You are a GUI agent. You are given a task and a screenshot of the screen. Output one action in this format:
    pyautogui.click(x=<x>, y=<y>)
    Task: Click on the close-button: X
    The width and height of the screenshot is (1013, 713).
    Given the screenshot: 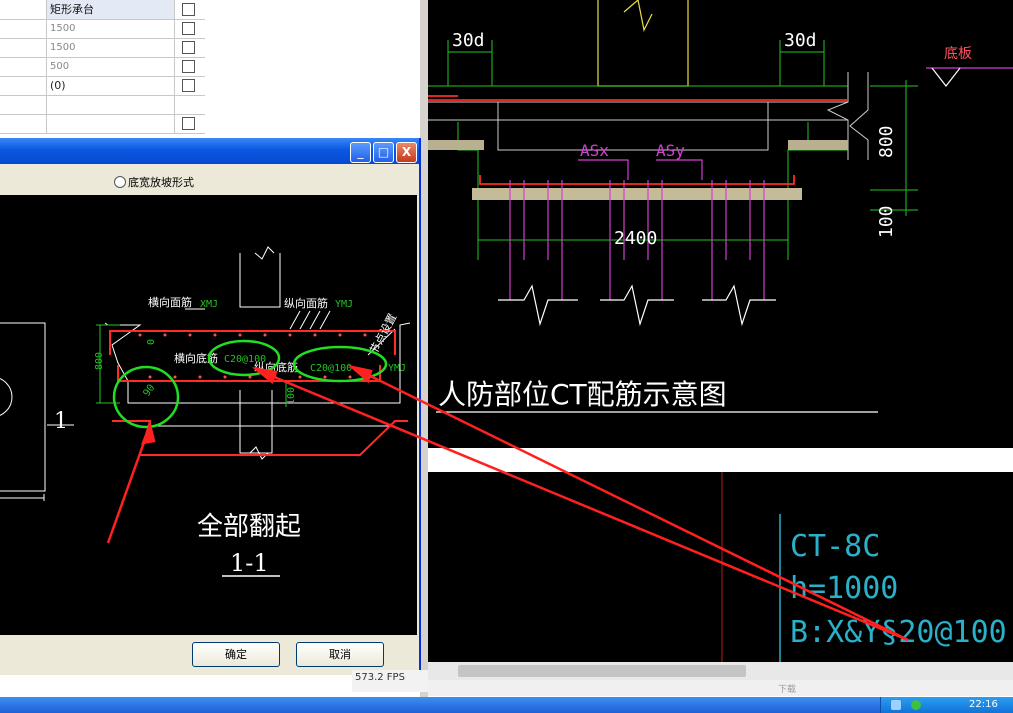 What is the action you would take?
    pyautogui.click(x=406, y=152)
    